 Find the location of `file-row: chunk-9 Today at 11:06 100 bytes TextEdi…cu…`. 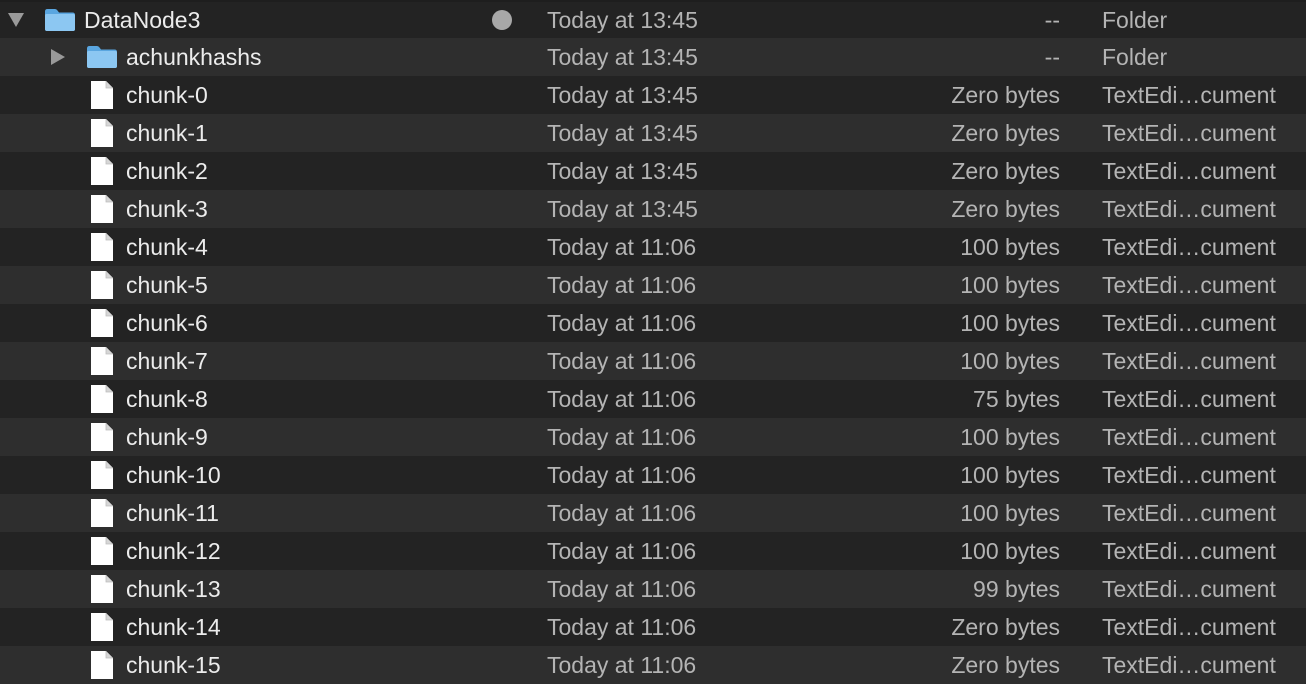

file-row: chunk-9 Today at 11:06 100 bytes TextEdi…cu… is located at coordinates (653, 437).